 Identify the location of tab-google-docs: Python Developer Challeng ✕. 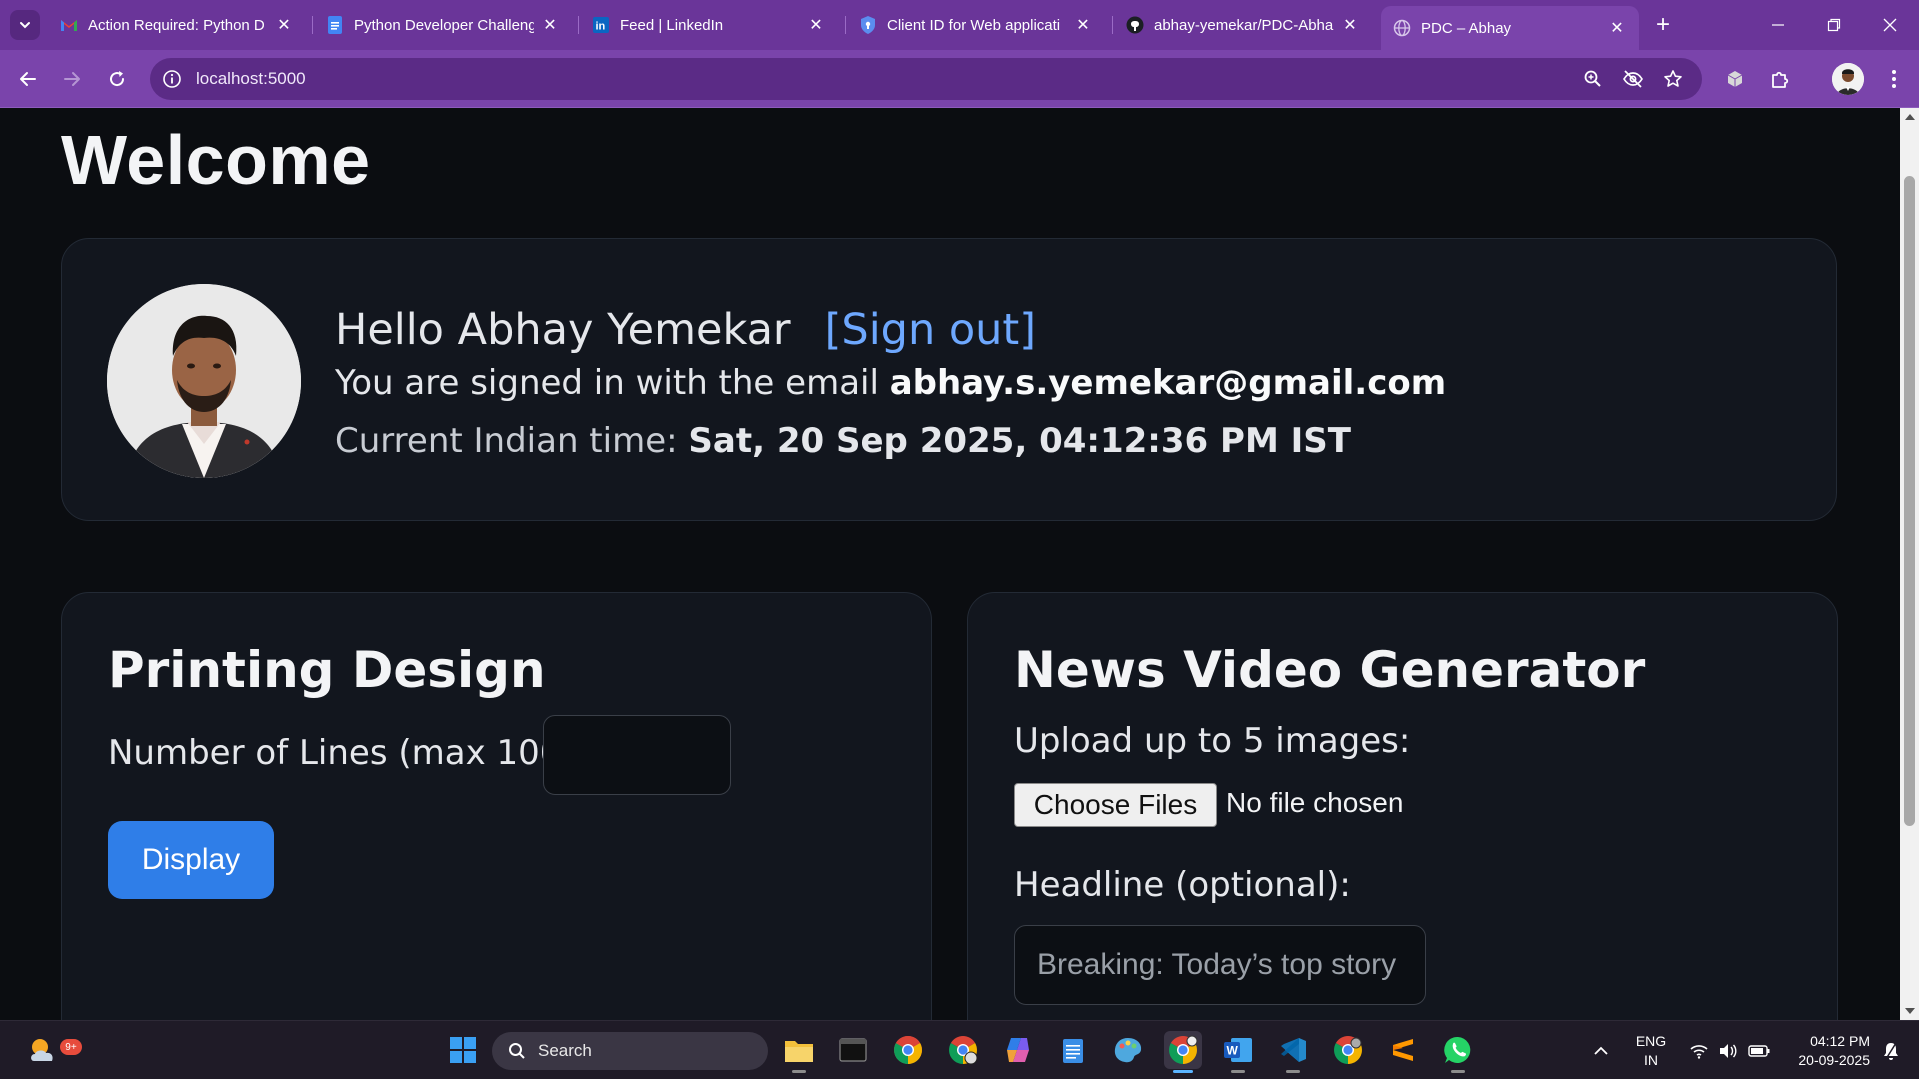
(443, 25).